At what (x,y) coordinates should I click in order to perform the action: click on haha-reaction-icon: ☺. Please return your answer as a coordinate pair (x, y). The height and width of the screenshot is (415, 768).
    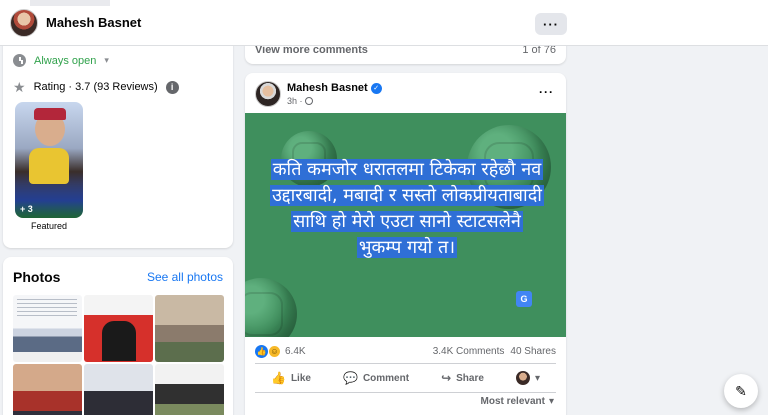
    Looking at the image, I should click on (274, 351).